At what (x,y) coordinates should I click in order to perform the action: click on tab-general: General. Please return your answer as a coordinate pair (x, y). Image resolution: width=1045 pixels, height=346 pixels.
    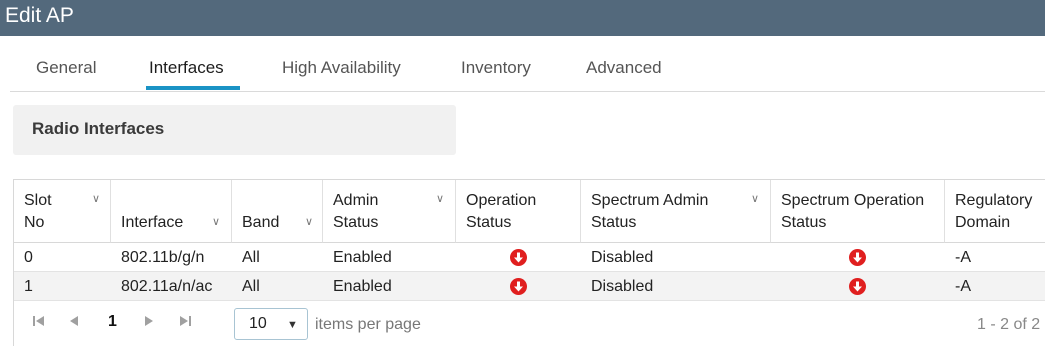
    Looking at the image, I should click on (66, 68).